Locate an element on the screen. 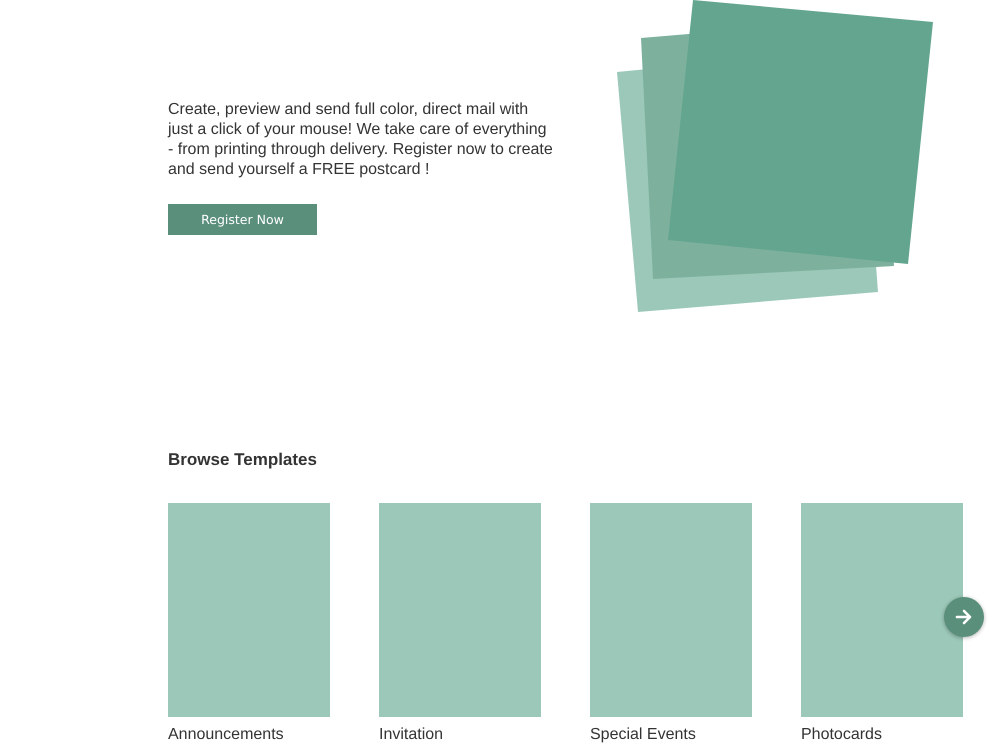  next-button is located at coordinates (964, 617).